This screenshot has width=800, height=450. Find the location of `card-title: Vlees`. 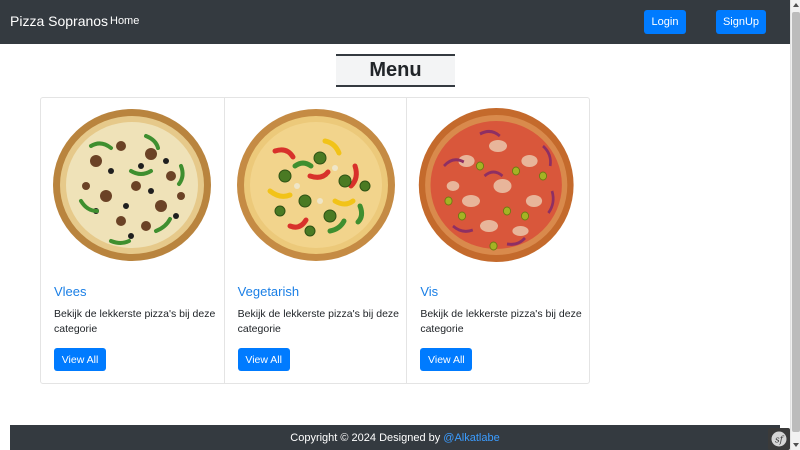

card-title: Vlees is located at coordinates (70, 291).